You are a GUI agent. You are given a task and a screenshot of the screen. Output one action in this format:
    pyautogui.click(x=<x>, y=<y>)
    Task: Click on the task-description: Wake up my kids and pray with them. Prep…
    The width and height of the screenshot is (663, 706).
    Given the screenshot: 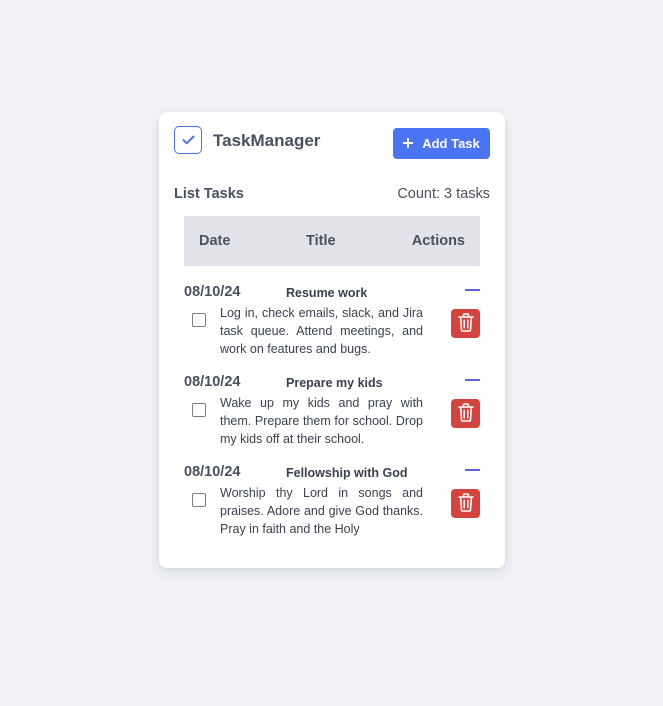 What is the action you would take?
    pyautogui.click(x=321, y=421)
    